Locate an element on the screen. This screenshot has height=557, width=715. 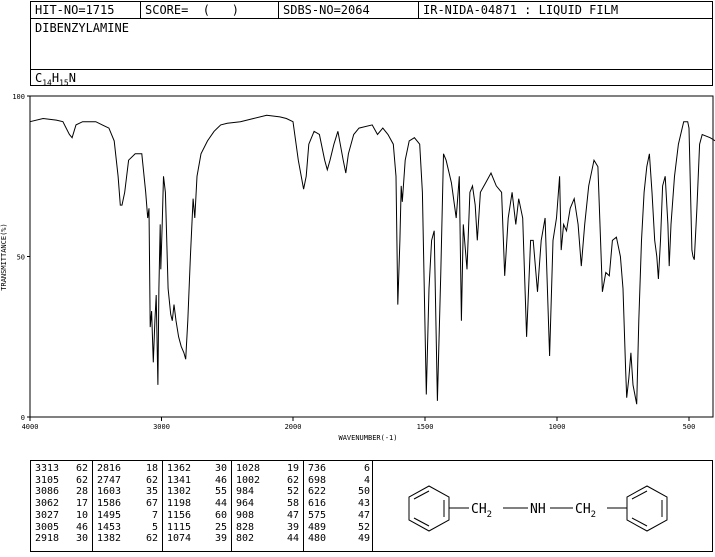
y-tick-label: 0 is located at coordinates (23, 418).